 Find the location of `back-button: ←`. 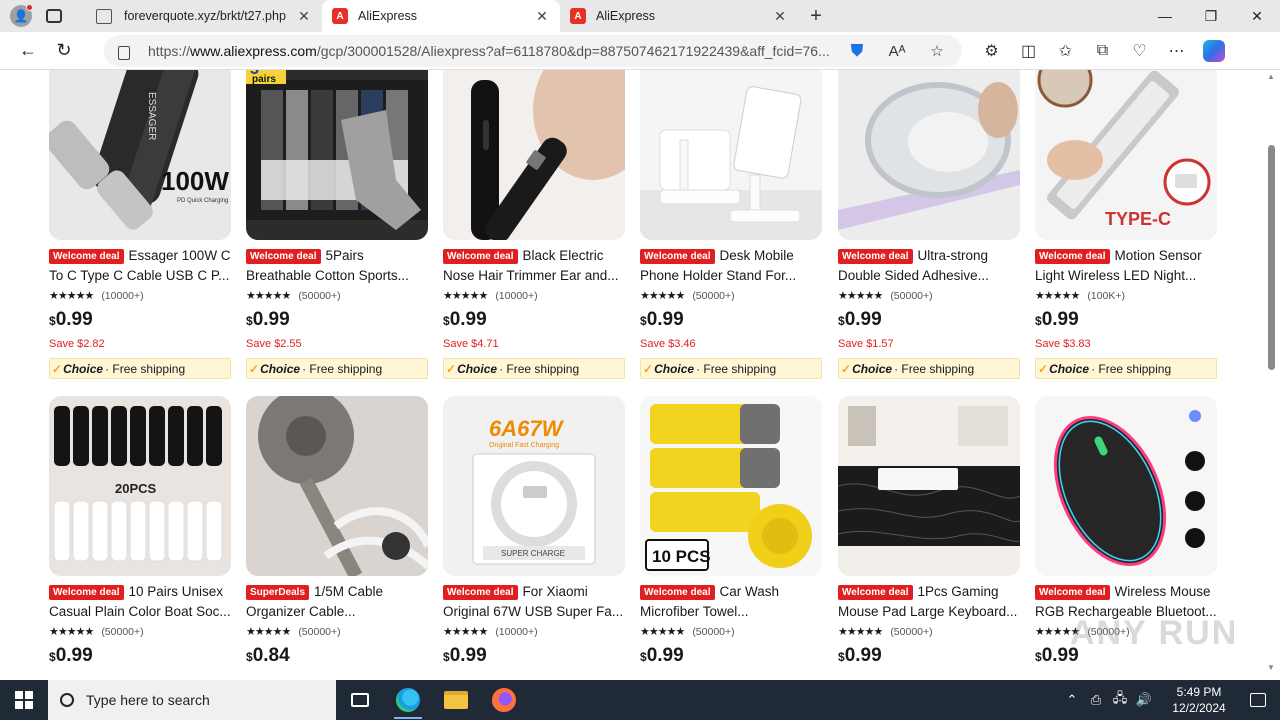

back-button: ← is located at coordinates (28, 51).